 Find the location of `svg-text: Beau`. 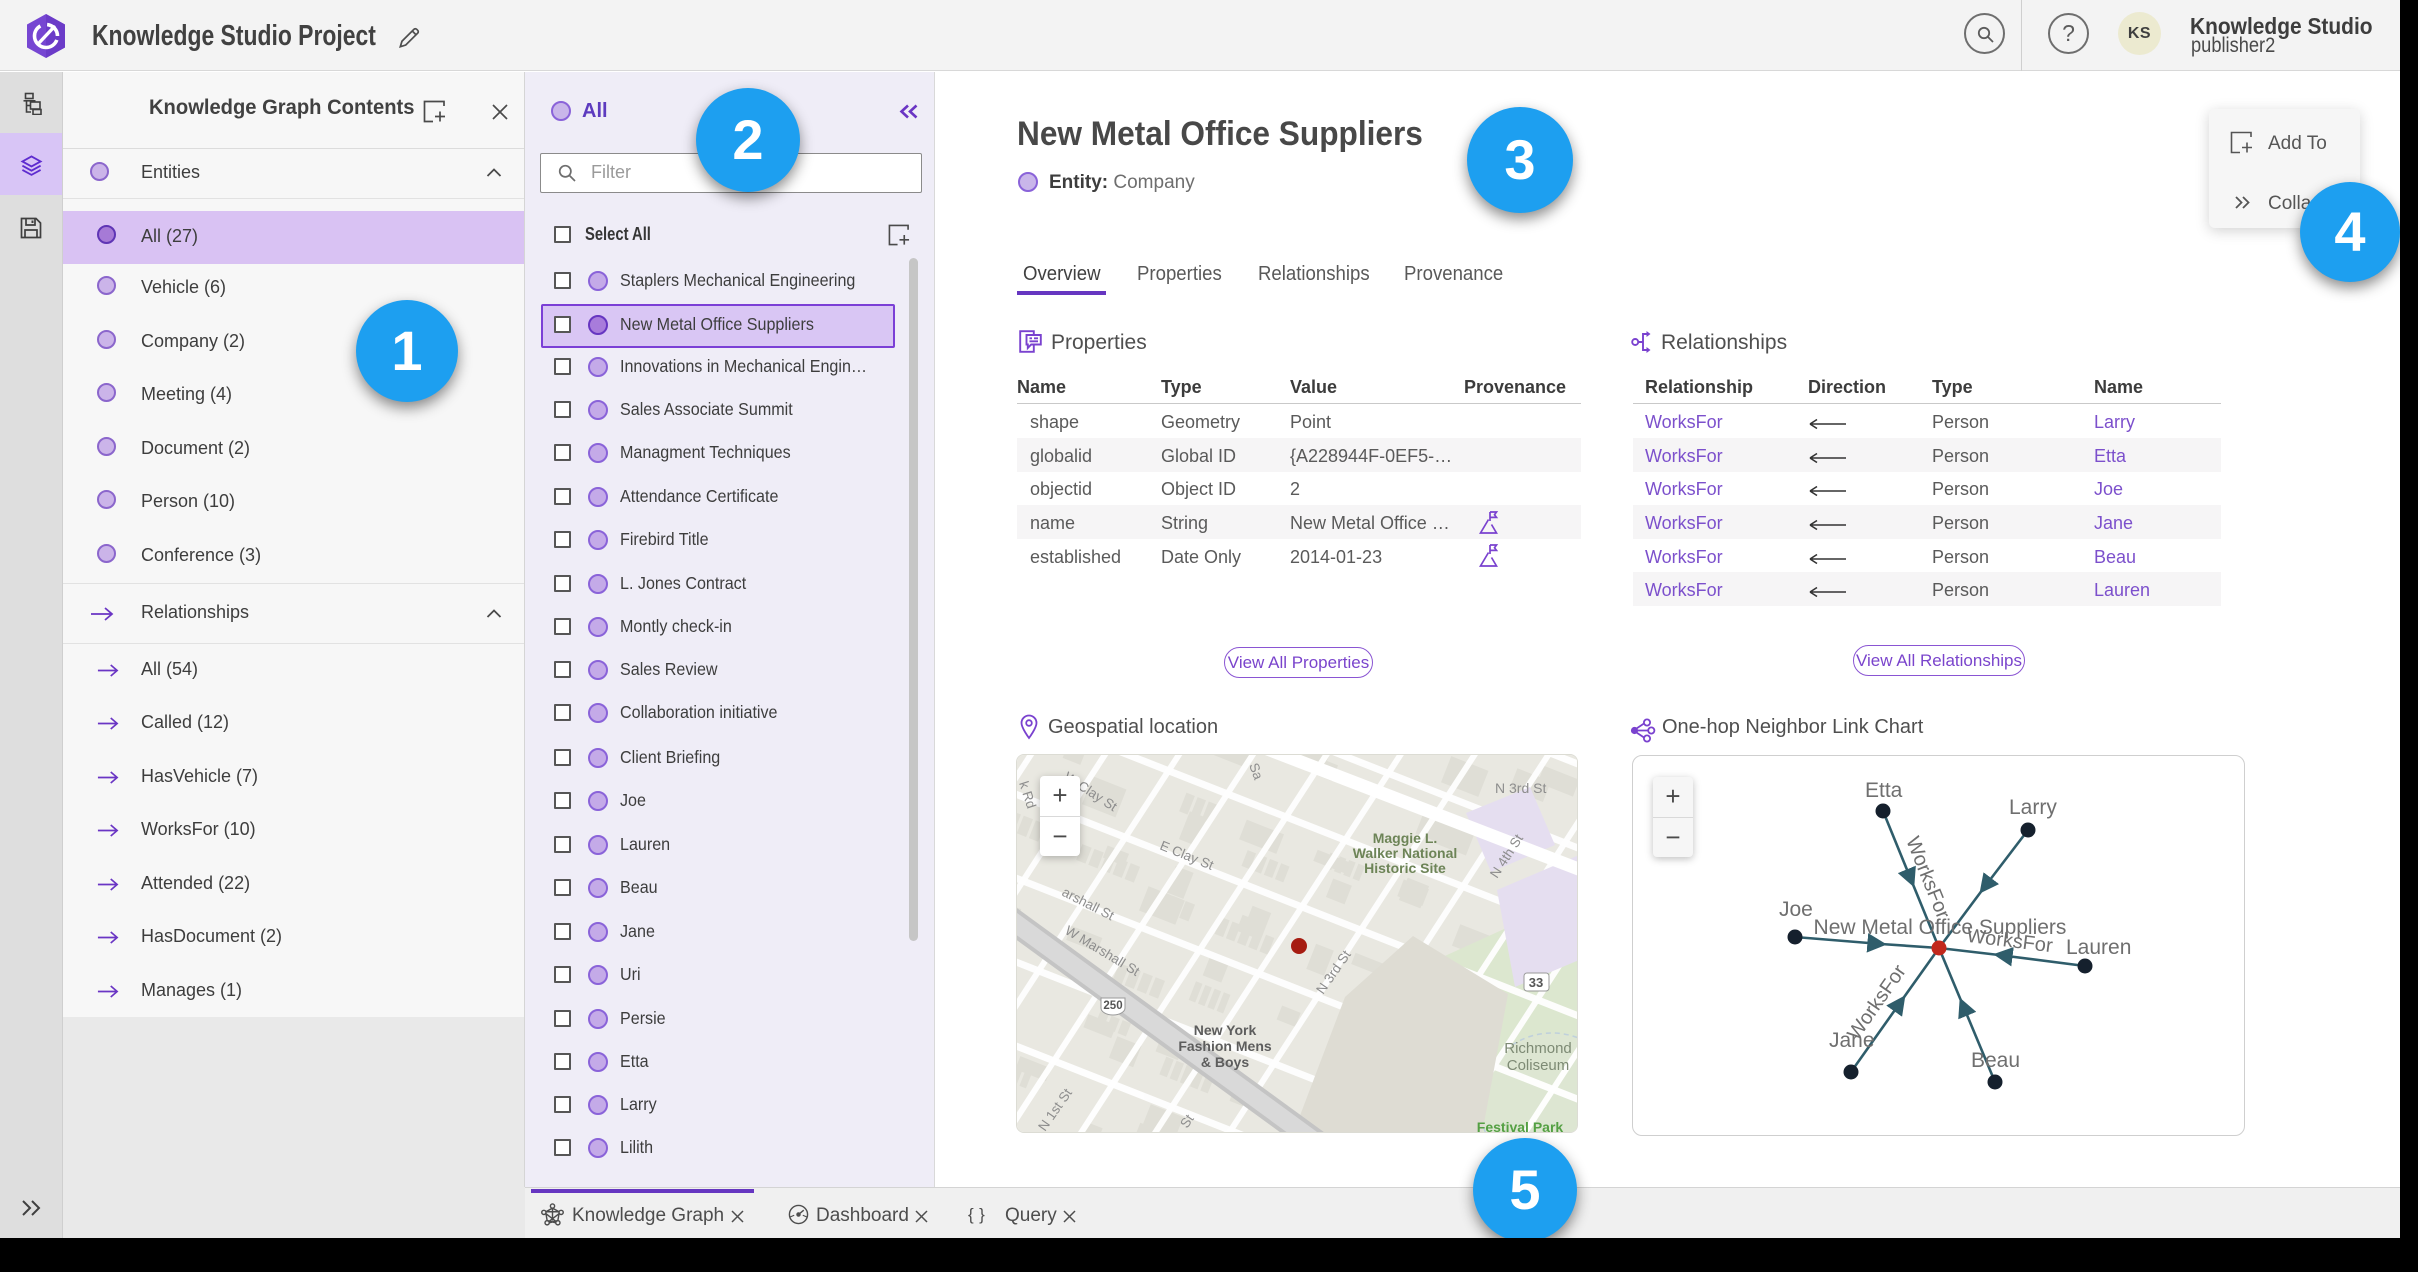

svg-text: Beau is located at coordinates (1995, 1060).